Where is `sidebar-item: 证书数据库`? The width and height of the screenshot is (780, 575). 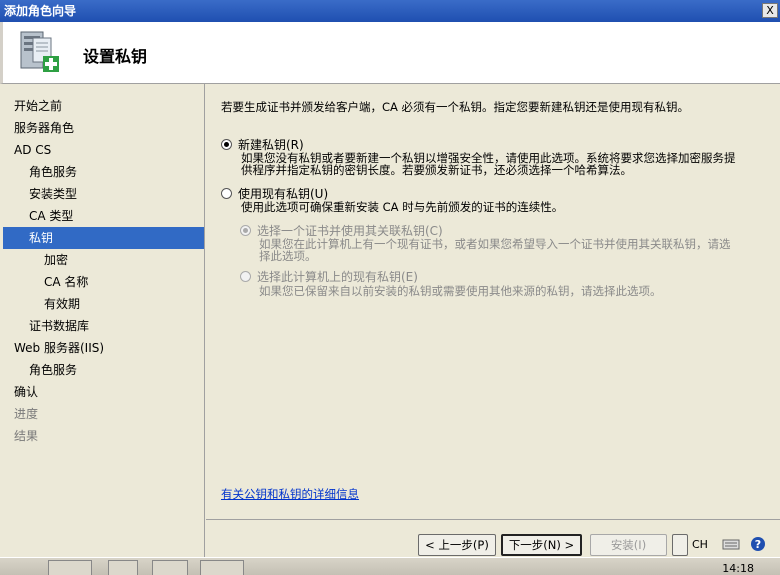 sidebar-item: 证书数据库 is located at coordinates (102, 326).